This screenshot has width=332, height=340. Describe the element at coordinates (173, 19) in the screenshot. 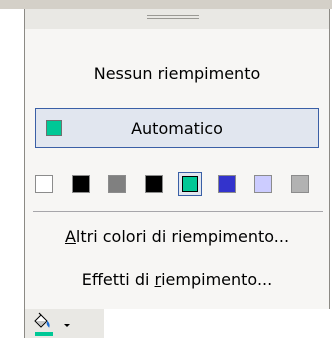

I see `grip-handle-icon` at that location.